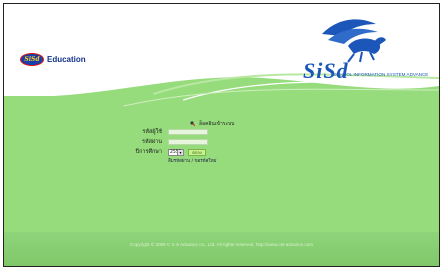 This screenshot has height=271, width=445. What do you see at coordinates (180, 152) in the screenshot?
I see `chevron-down-icon: ▾` at bounding box center [180, 152].